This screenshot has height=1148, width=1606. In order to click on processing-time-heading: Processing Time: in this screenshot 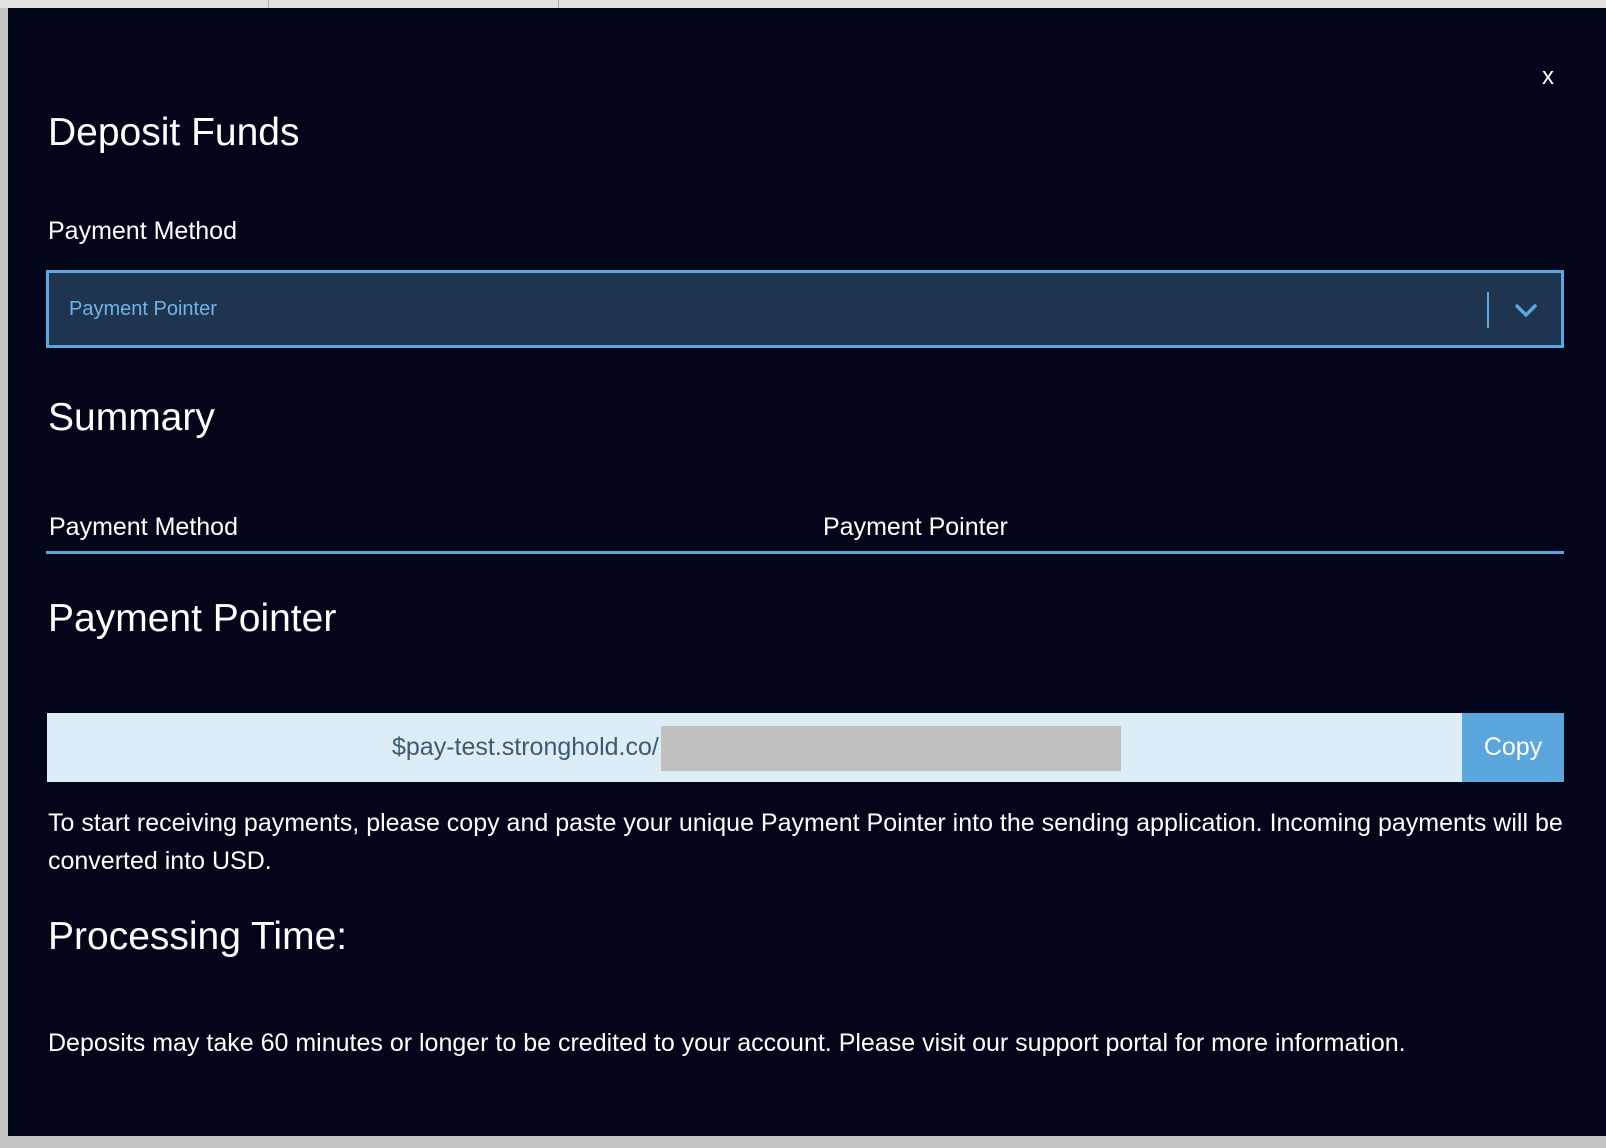, I will do `click(198, 936)`.